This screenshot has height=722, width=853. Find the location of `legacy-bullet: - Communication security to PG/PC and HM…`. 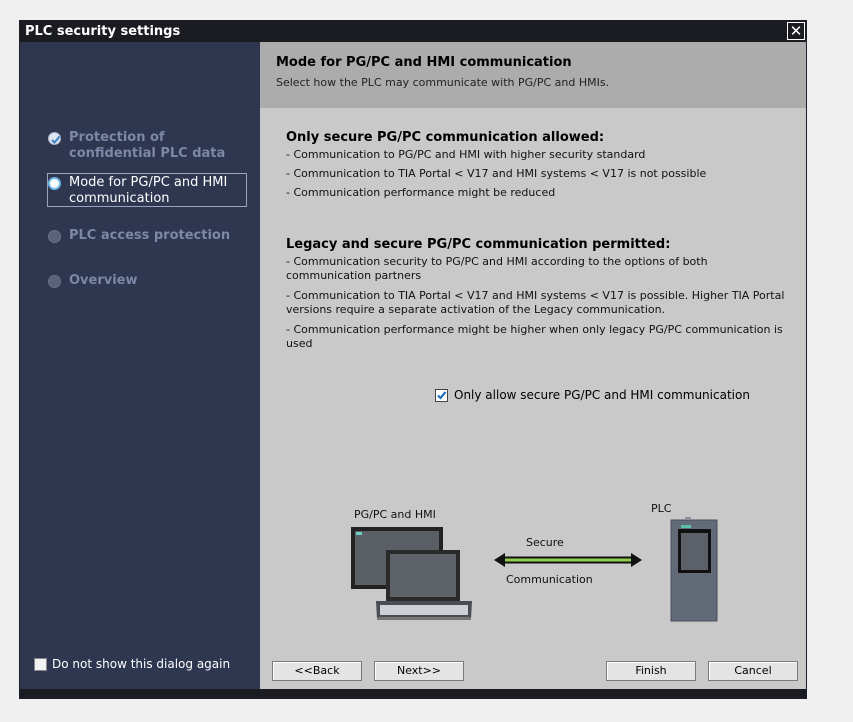

legacy-bullet: - Communication security to PG/PC and HM… is located at coordinates (497, 268).